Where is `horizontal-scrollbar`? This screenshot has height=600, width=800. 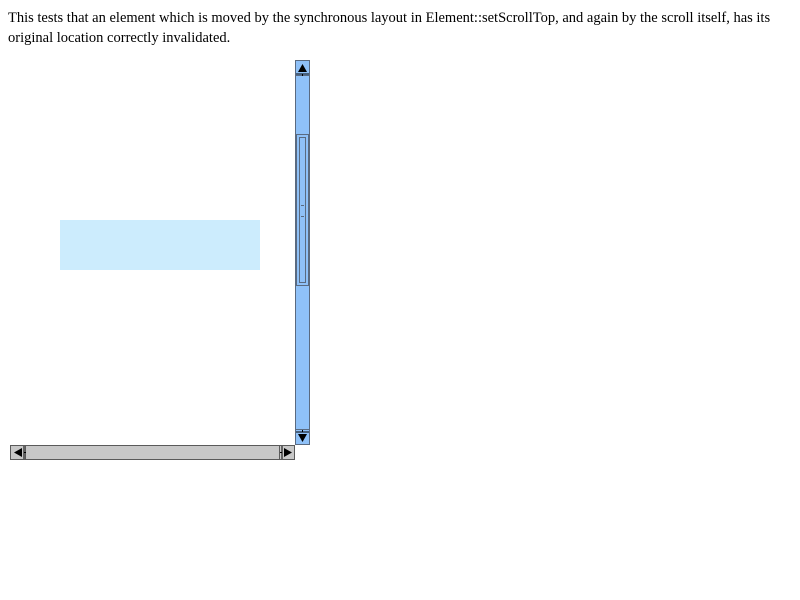 horizontal-scrollbar is located at coordinates (152, 452).